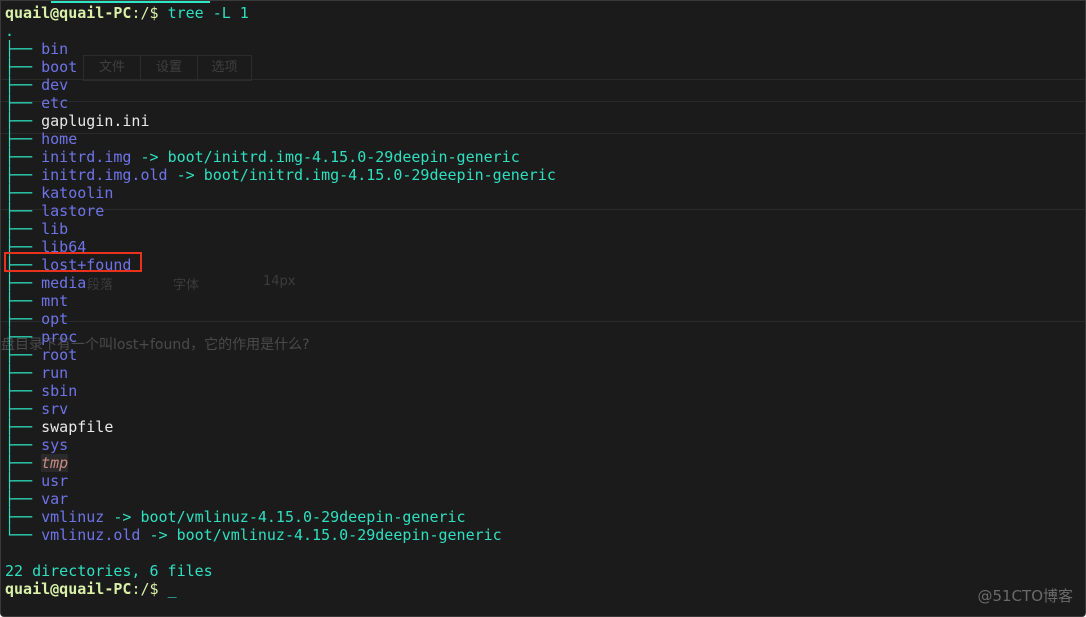 The height and width of the screenshot is (617, 1086). Describe the element at coordinates (130, 2) in the screenshot. I see `active-tab-indicator` at that location.